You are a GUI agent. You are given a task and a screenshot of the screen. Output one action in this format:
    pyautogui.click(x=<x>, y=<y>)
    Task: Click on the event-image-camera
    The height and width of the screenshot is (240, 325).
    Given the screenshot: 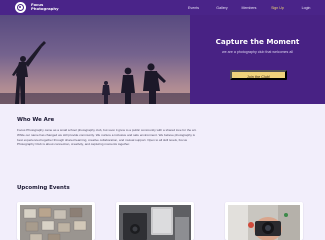 What is the action you would take?
    pyautogui.click(x=155, y=222)
    